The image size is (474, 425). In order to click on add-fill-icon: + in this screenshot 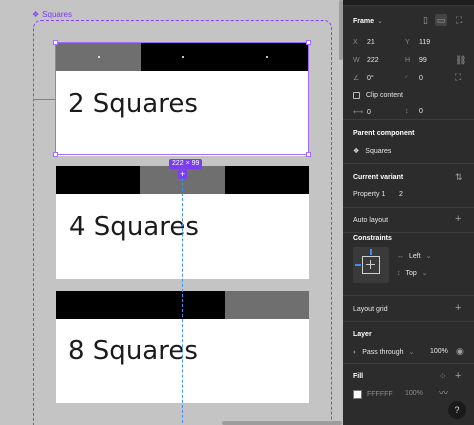, I will do `click(458, 376)`.